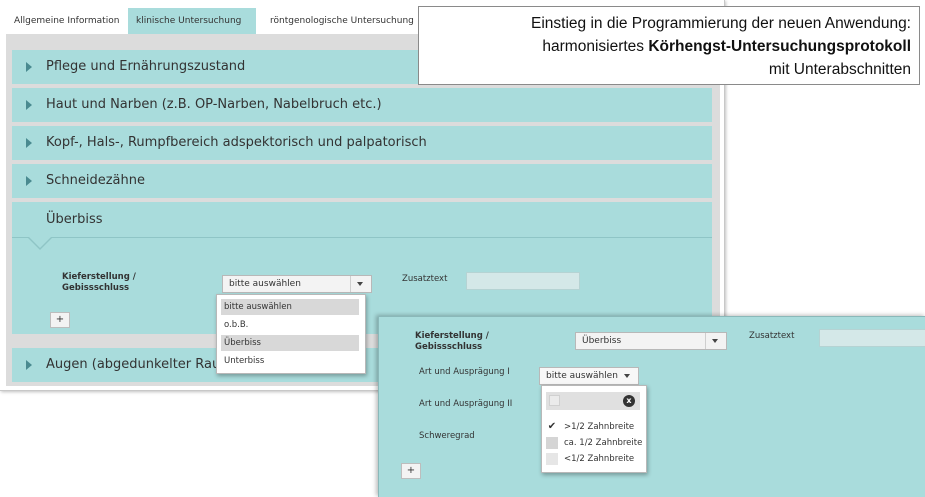  What do you see at coordinates (64, 21) in the screenshot?
I see `tab-allgemeine-information: Allgemeine Information` at bounding box center [64, 21].